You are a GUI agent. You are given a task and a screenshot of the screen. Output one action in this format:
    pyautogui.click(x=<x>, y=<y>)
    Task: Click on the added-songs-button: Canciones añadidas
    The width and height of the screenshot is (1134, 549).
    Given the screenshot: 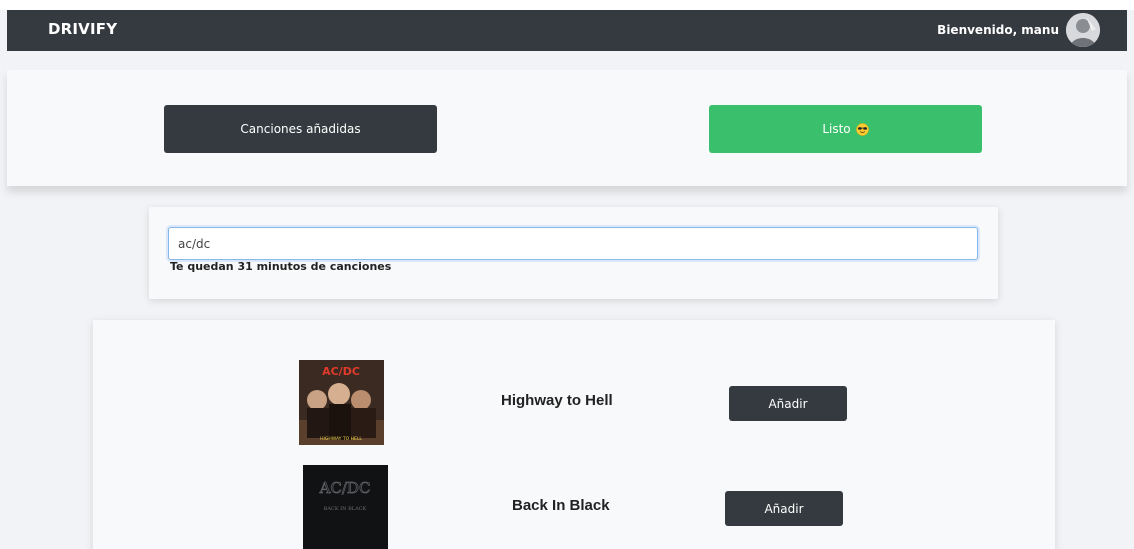 What is the action you would take?
    pyautogui.click(x=300, y=129)
    